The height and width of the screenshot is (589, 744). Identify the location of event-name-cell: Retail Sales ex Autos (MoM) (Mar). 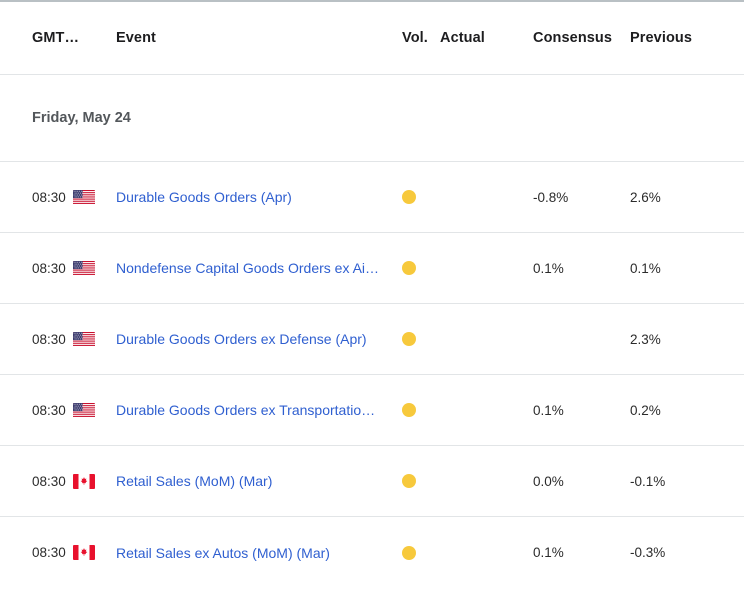
(259, 553).